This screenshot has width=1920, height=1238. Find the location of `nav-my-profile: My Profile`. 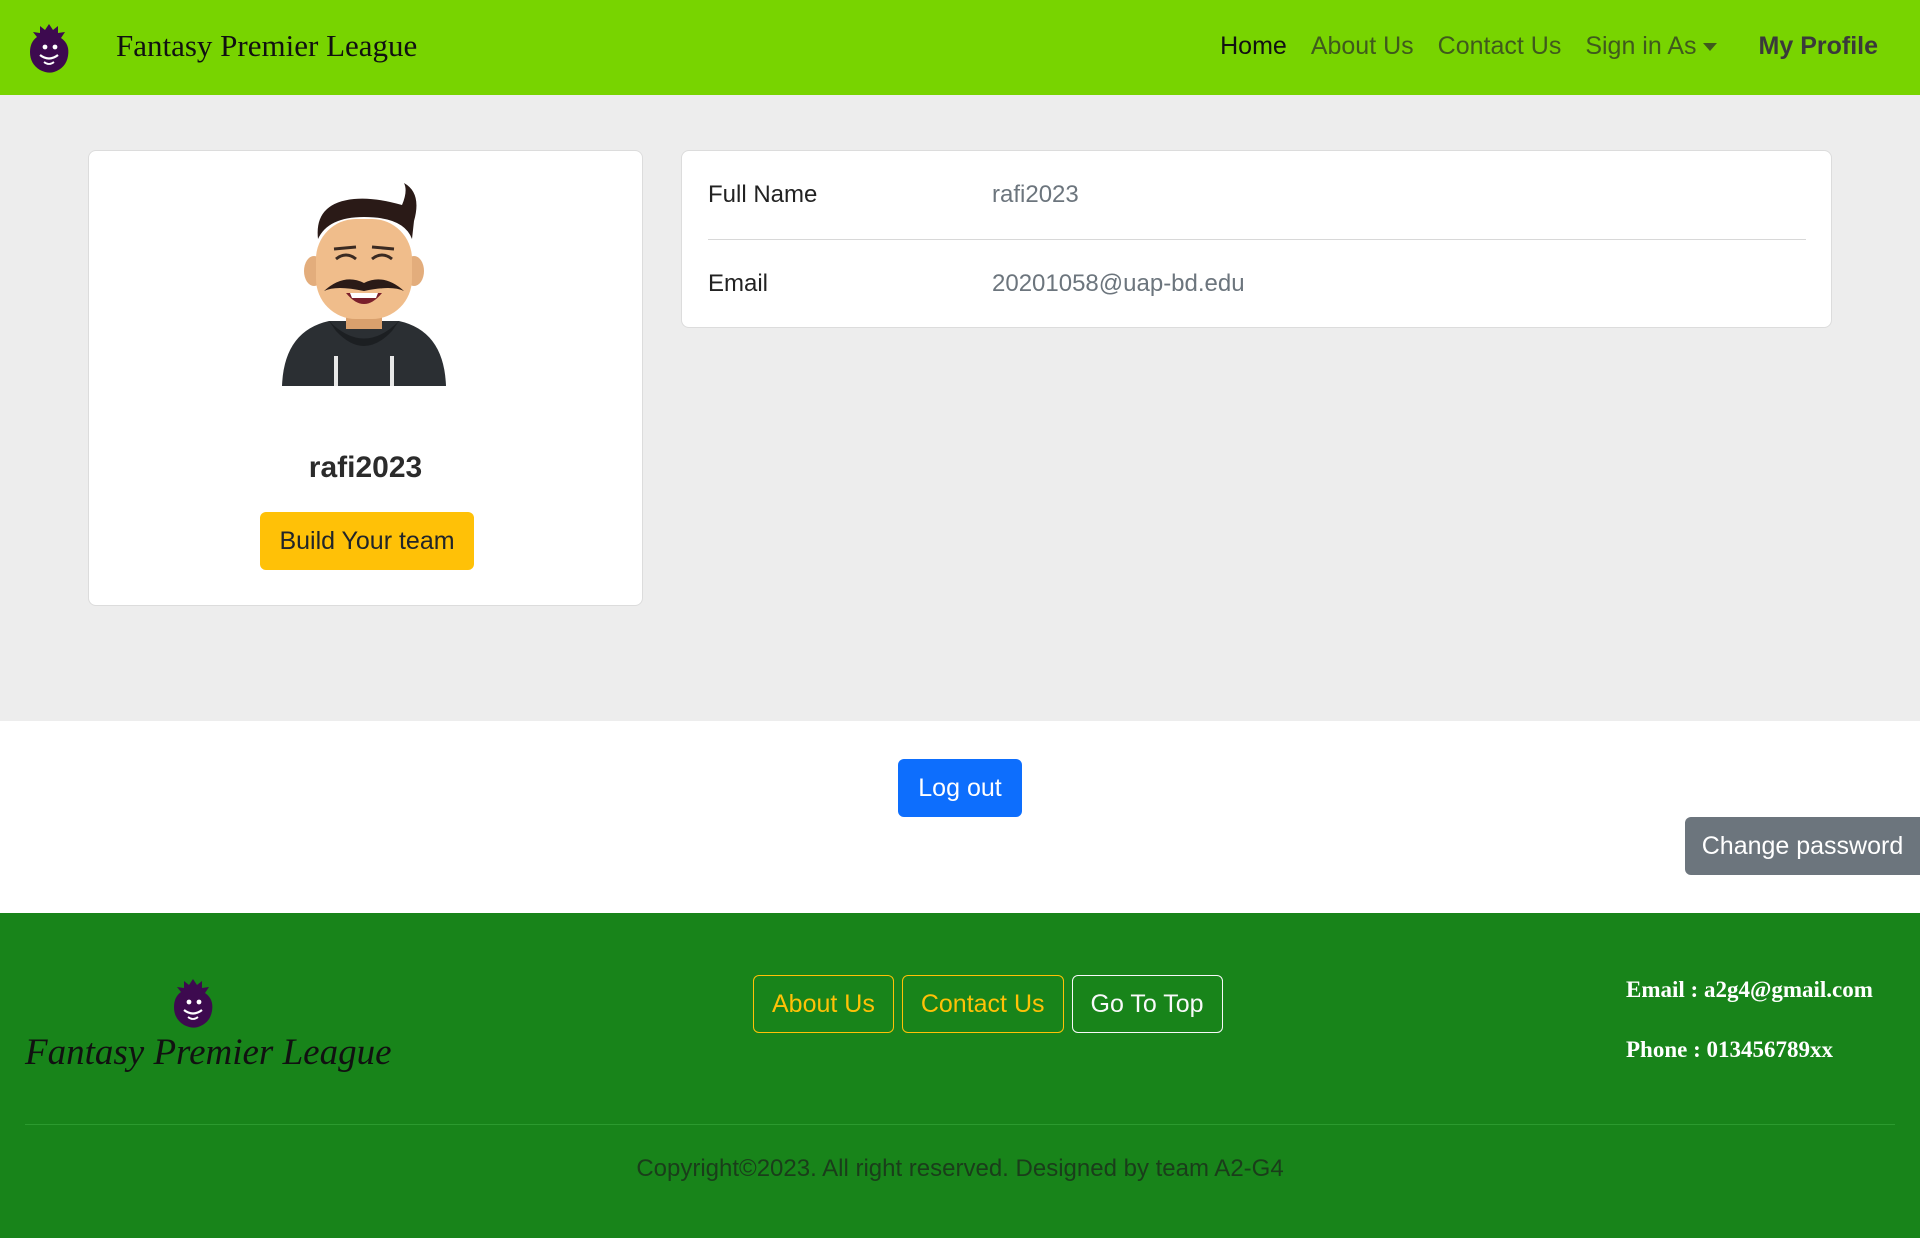

nav-my-profile: My Profile is located at coordinates (1818, 46).